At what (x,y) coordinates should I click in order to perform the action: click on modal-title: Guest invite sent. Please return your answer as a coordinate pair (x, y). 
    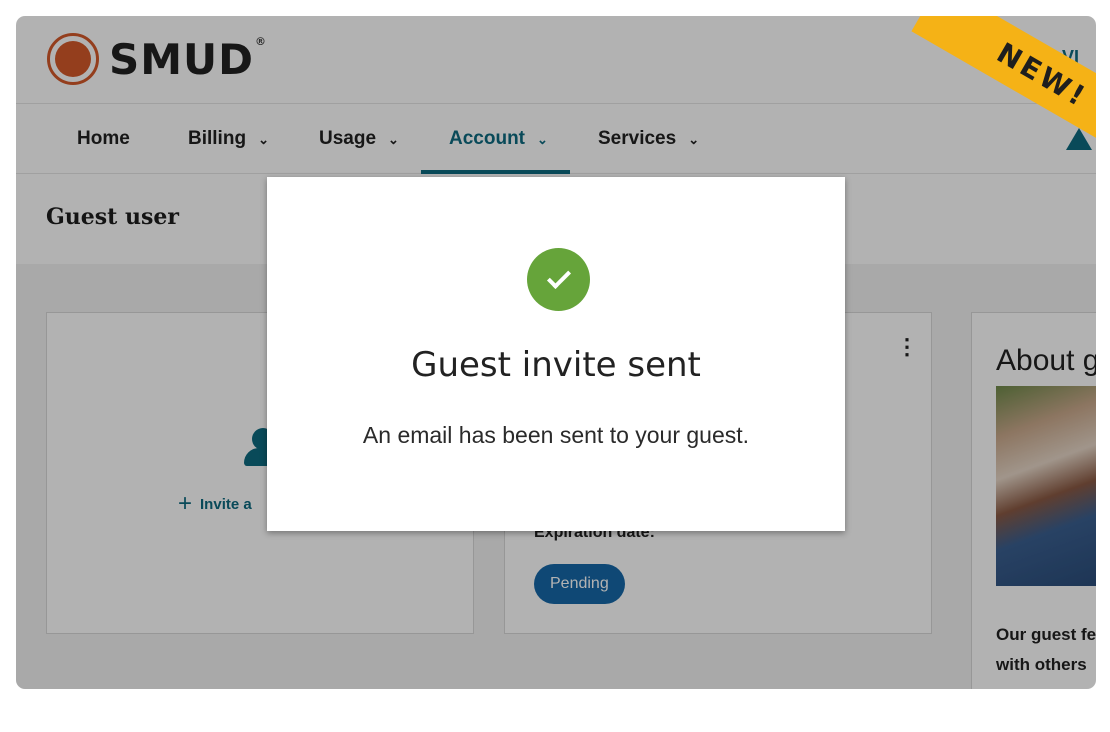
    Looking at the image, I should click on (556, 365).